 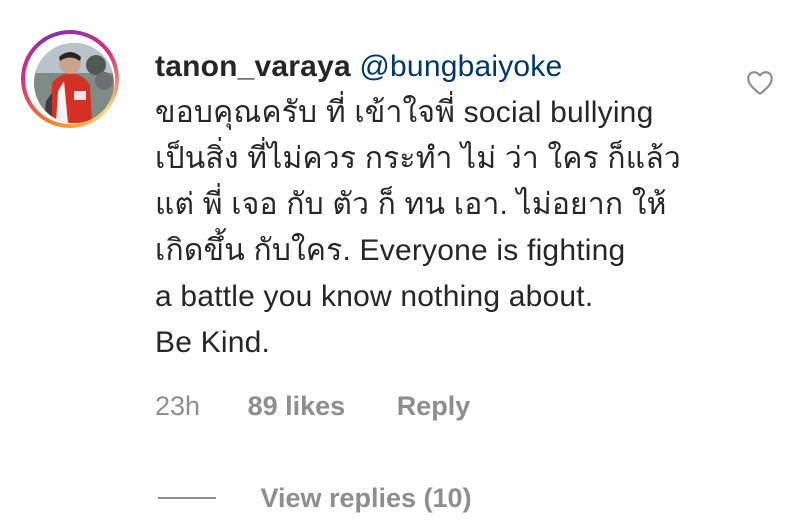 What do you see at coordinates (404, 112) in the screenshot?
I see `comment-text-line: ขอบคุณครับ ที่ เข้าใจพี่ social bullying` at bounding box center [404, 112].